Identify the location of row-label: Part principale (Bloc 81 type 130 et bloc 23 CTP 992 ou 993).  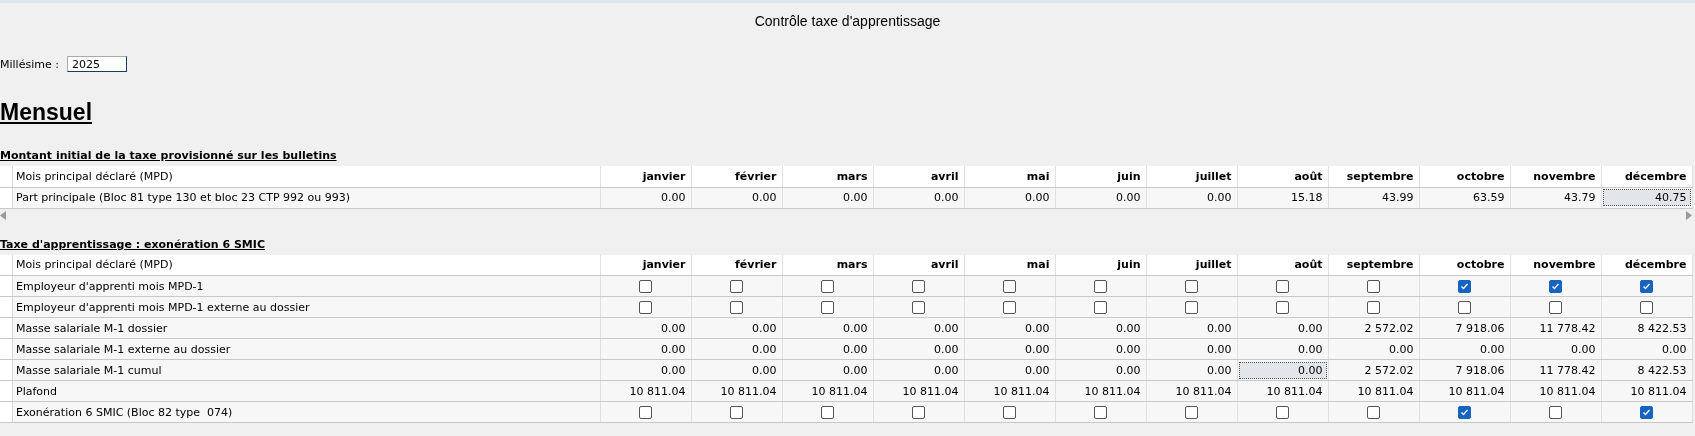
(300, 197).